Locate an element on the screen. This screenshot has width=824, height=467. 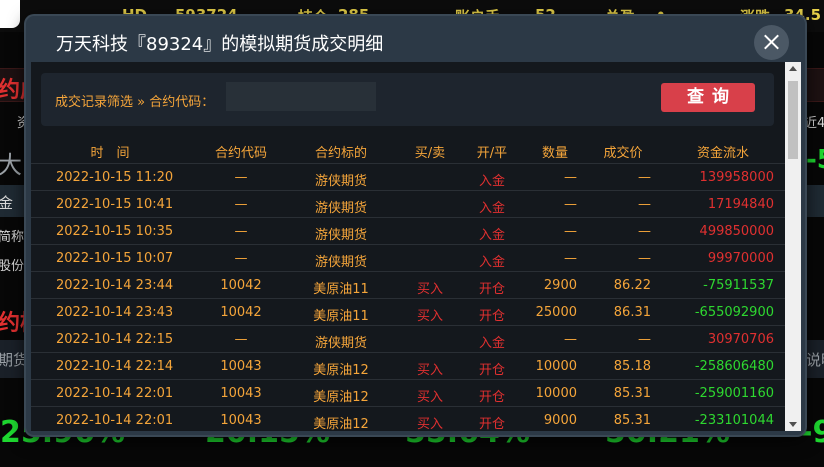
cell-price: 86.22 is located at coordinates (632, 285).